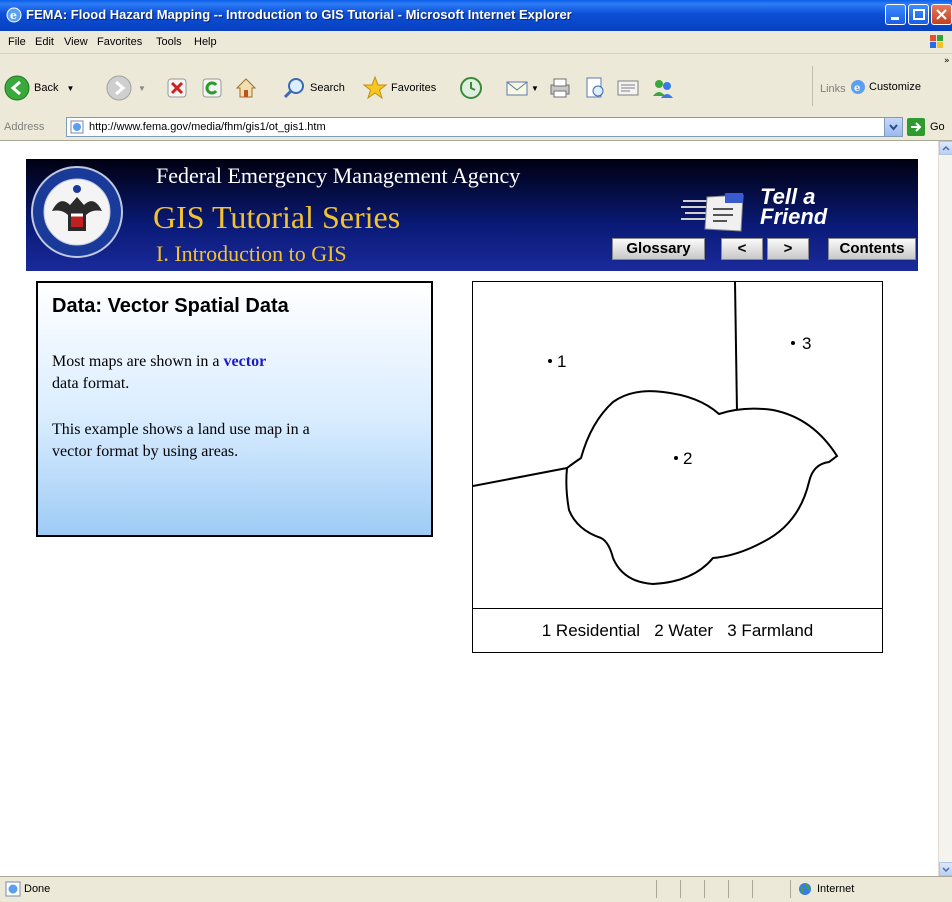 The image size is (952, 902). Describe the element at coordinates (788, 249) in the screenshot. I see `next-button: >` at that location.